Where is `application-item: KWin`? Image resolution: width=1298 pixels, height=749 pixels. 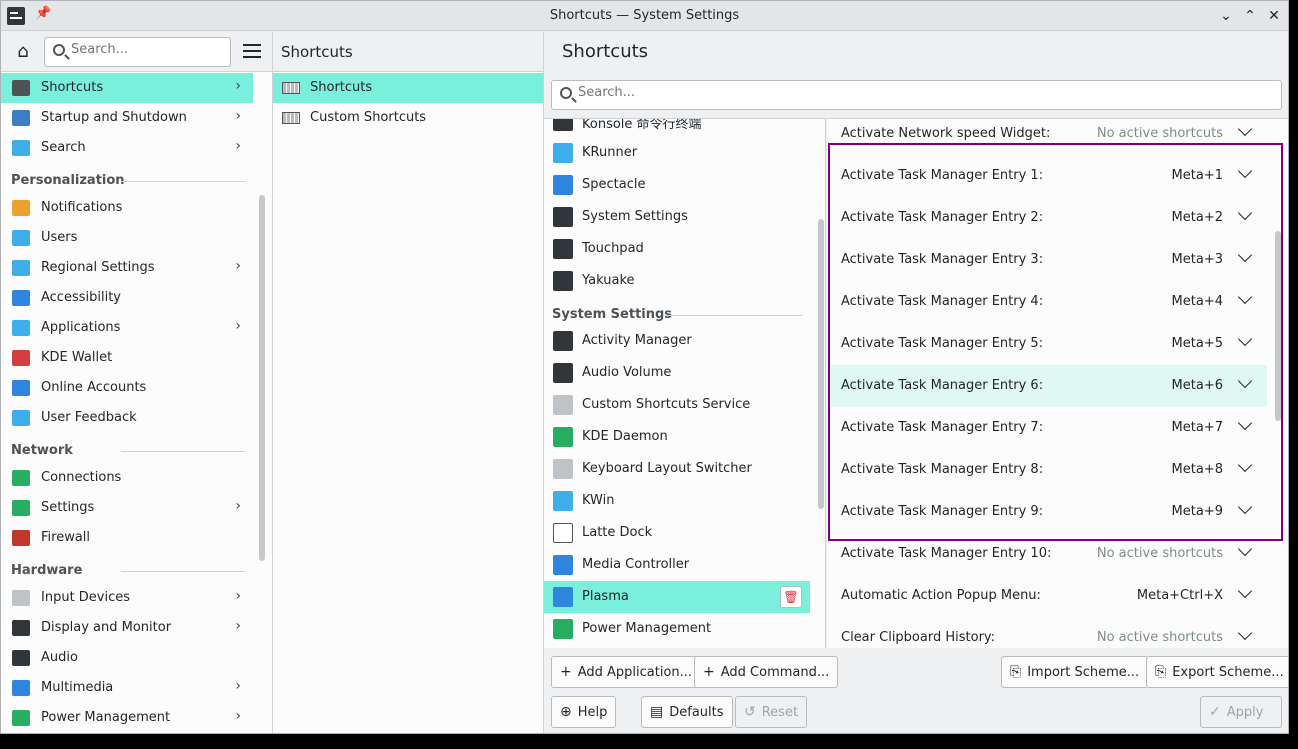
application-item: KWin is located at coordinates (677, 501).